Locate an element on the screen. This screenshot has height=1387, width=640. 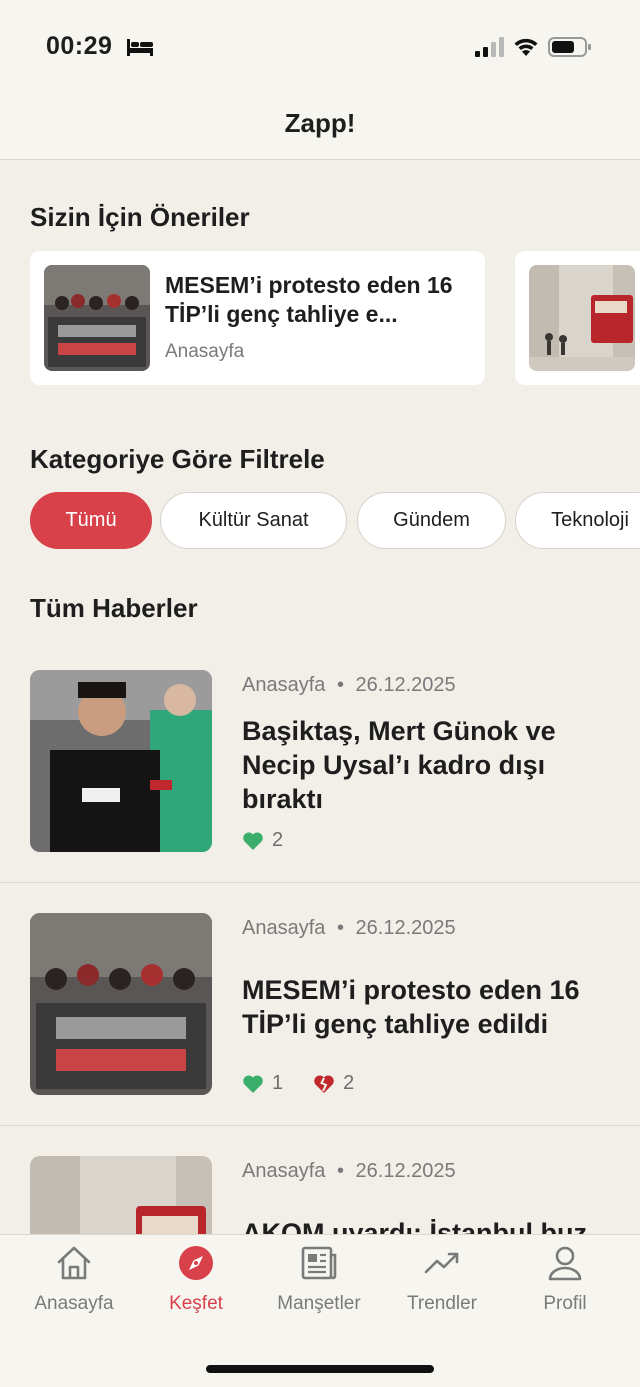
news-reactions: 2 is located at coordinates (273, 840).